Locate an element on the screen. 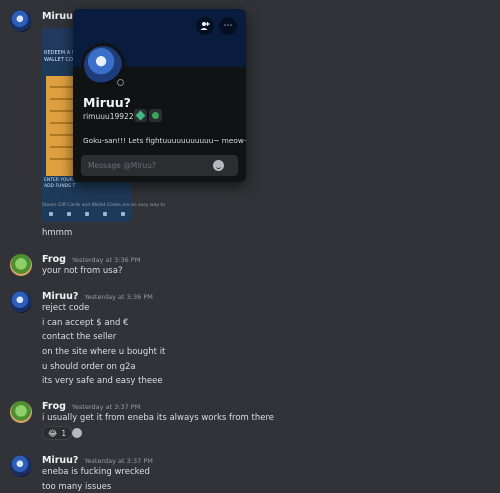 This screenshot has height=493, width=500. message-text: hmmm is located at coordinates (57, 233).